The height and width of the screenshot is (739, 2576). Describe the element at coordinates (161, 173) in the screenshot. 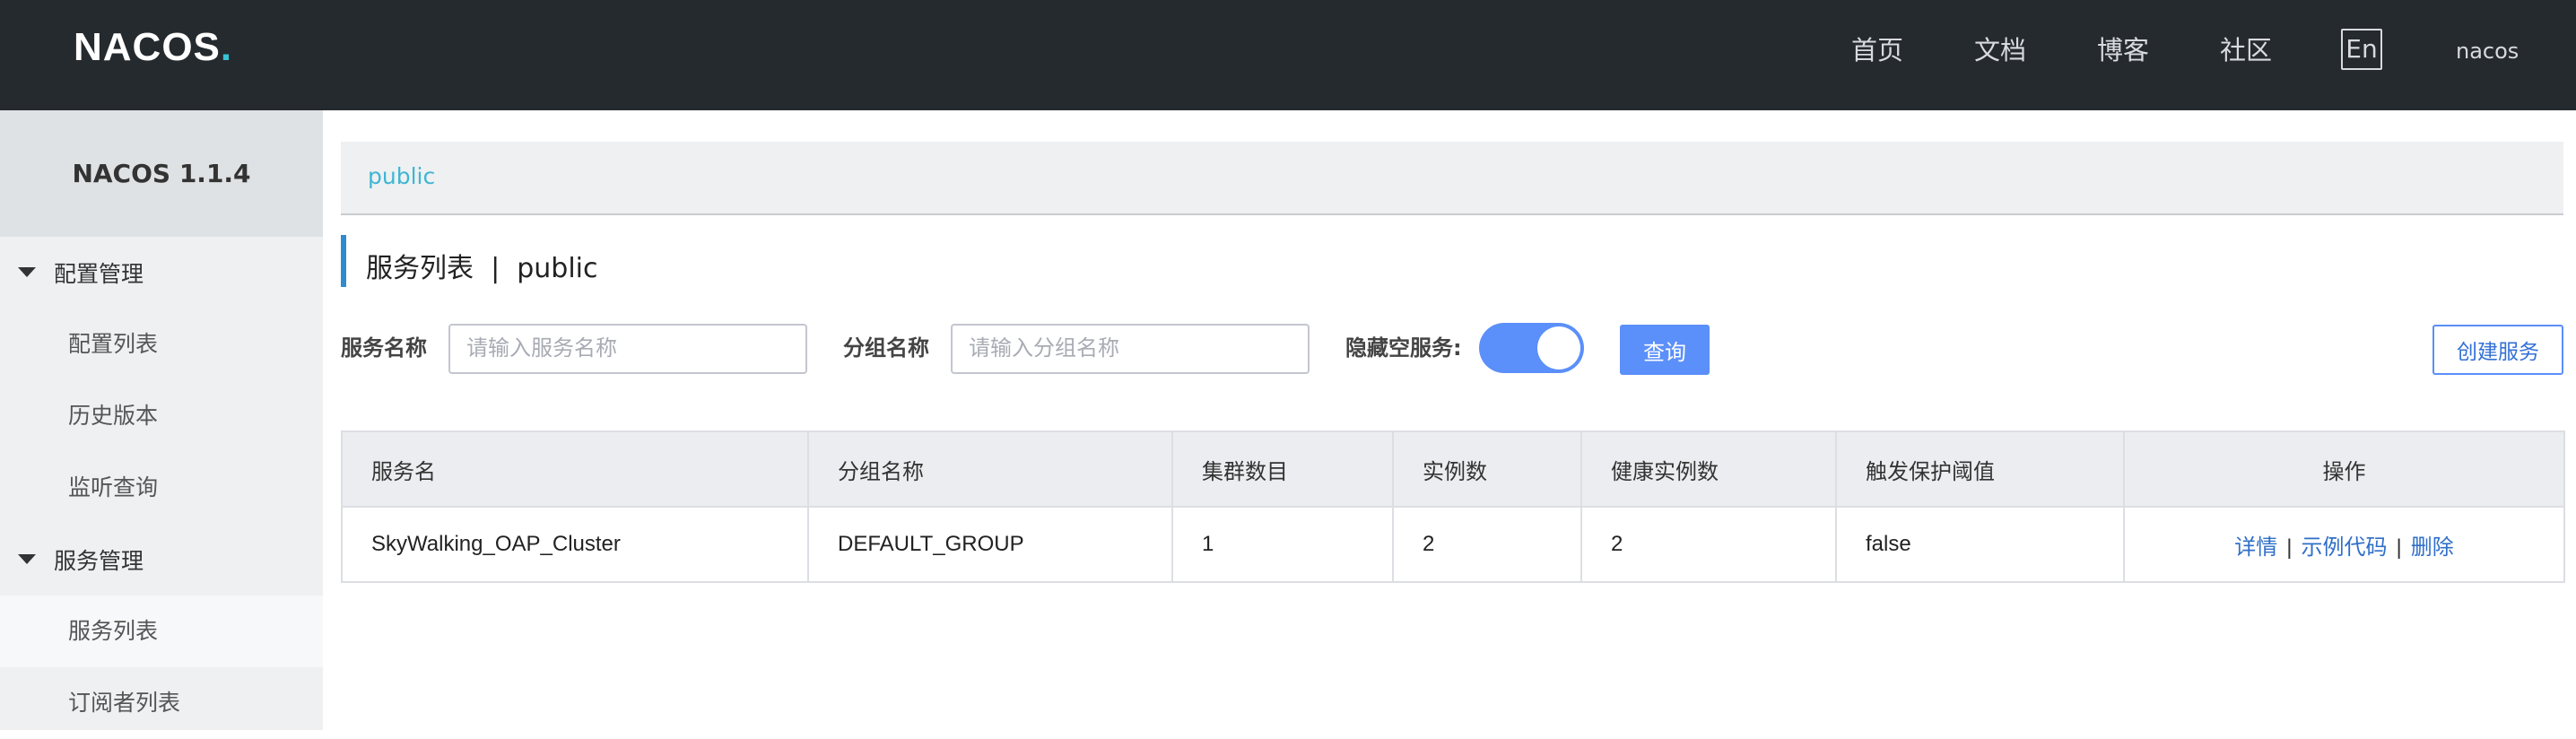

I see `version-title: NACOS 1.1.4` at that location.